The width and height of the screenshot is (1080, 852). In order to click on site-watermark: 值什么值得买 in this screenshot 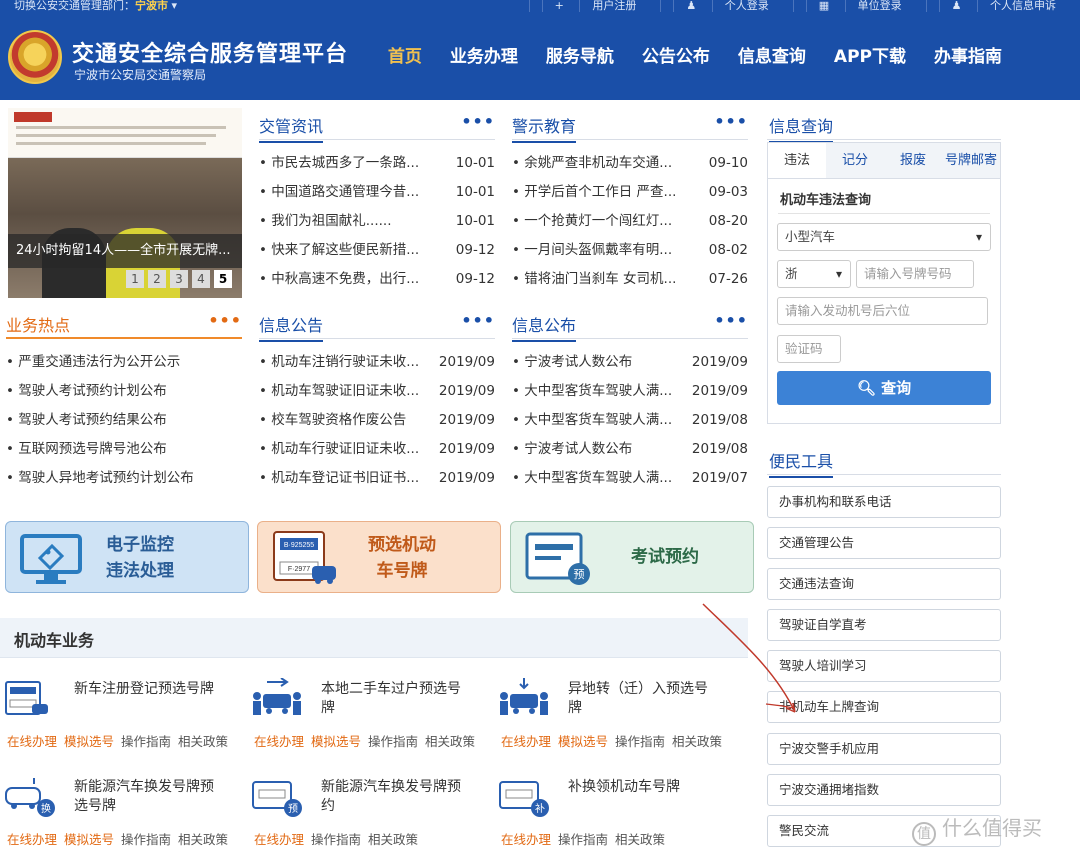, I will do `click(977, 829)`.